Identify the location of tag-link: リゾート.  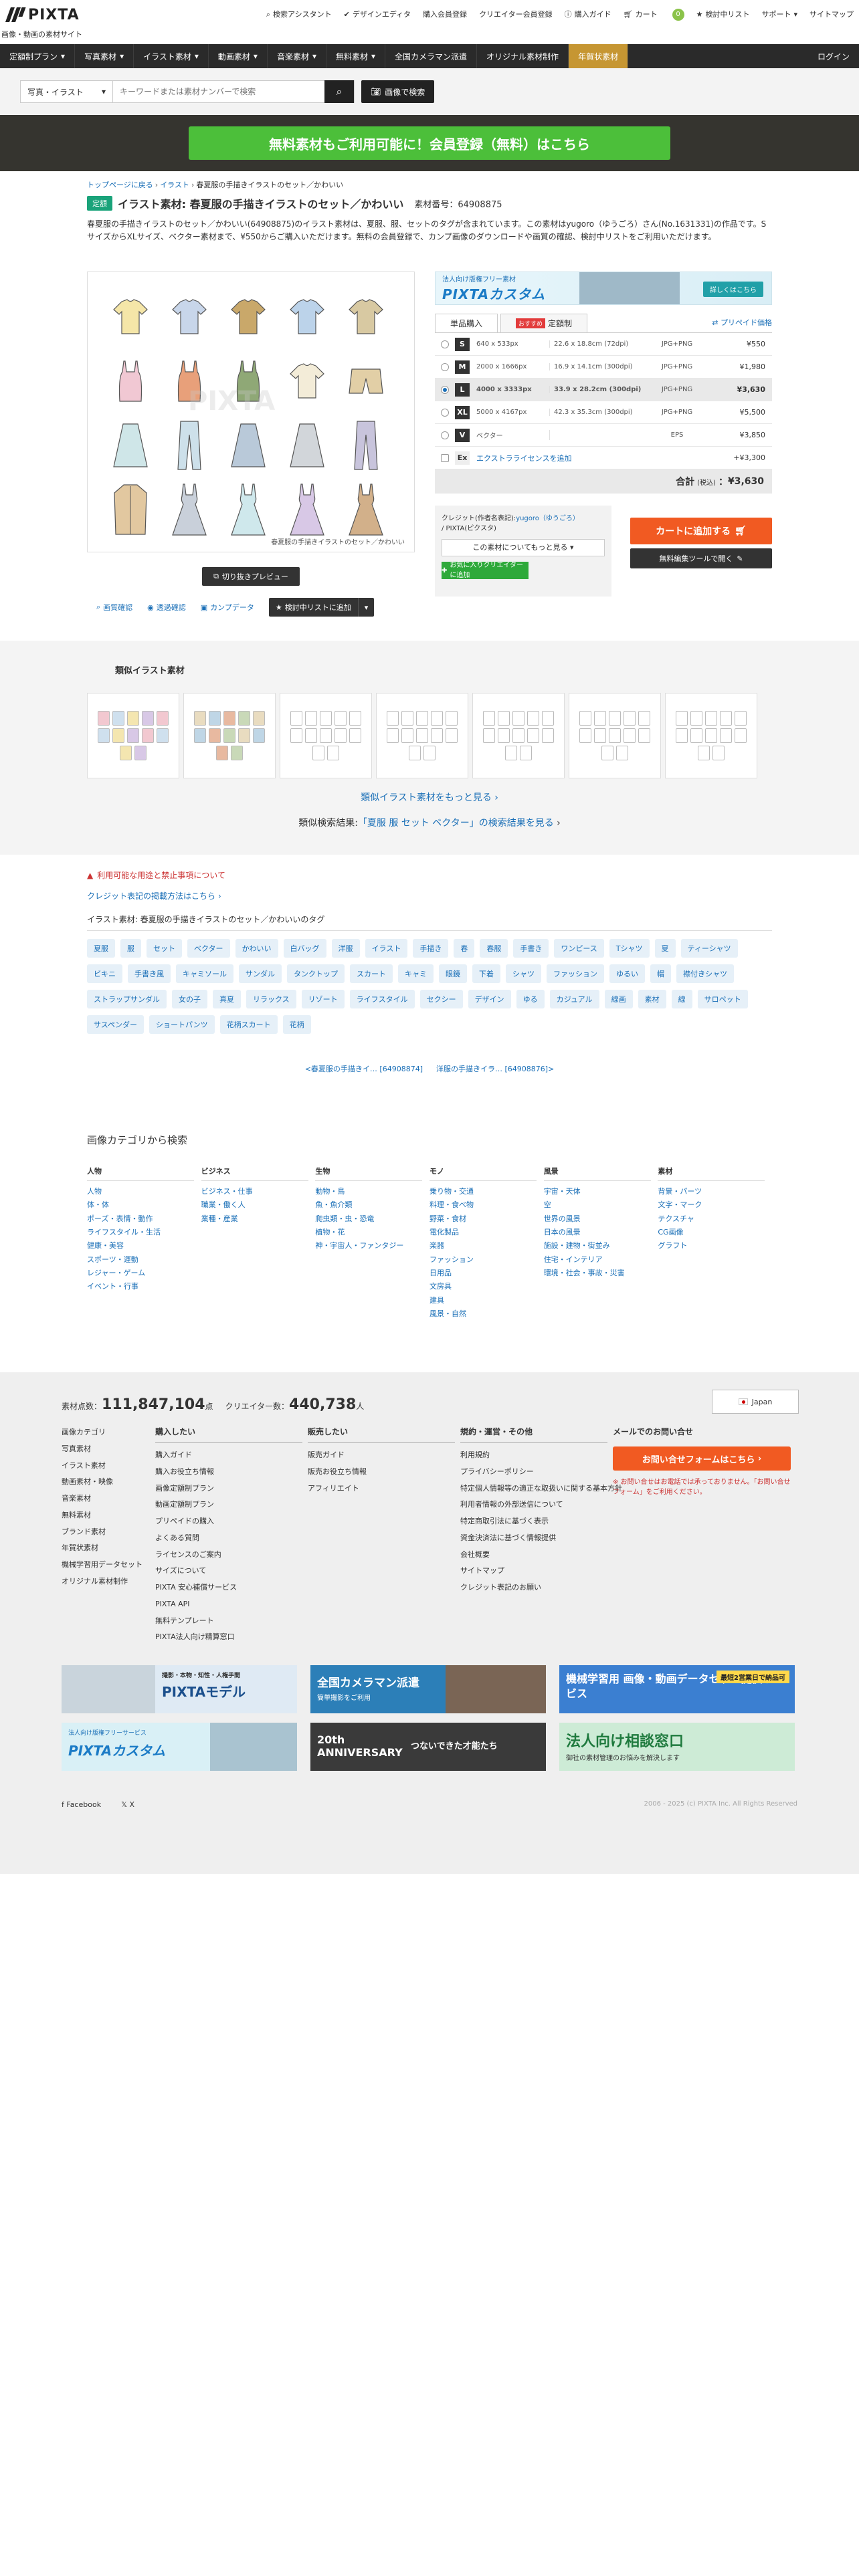
(323, 999).